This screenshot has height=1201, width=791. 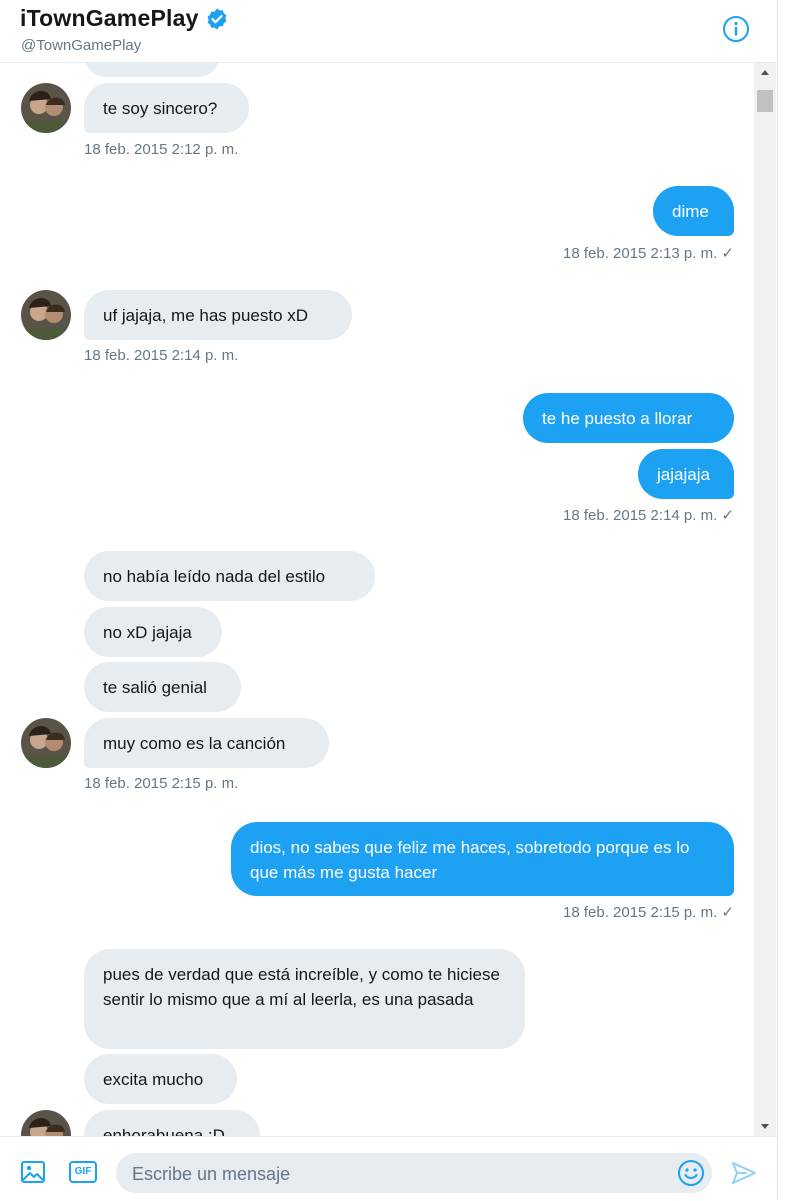 I want to click on message-timestamp: 18 feb. 2015 2:12 p. m., so click(x=161, y=149).